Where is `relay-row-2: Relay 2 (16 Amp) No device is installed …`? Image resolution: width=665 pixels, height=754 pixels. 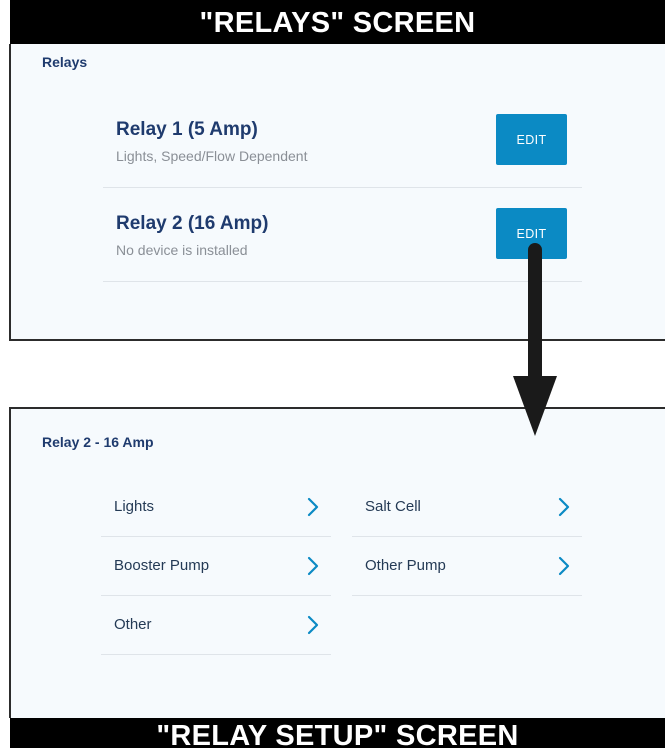 relay-row-2: Relay 2 (16 Amp) No device is installed … is located at coordinates (342, 234).